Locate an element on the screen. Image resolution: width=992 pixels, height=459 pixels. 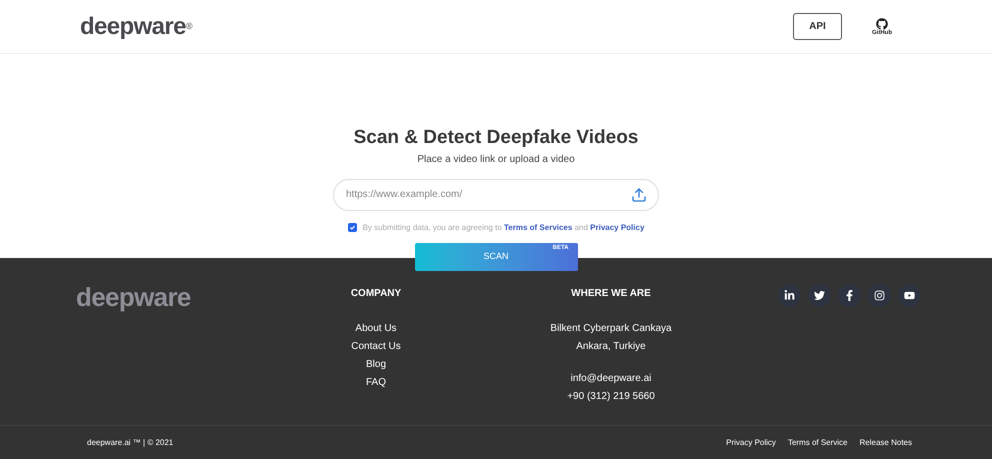
page-title: Scan & Detect Deepfake Videos is located at coordinates (496, 138).